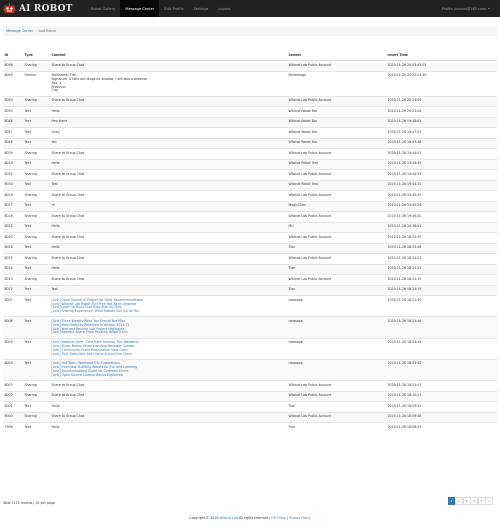 The image size is (500, 530). What do you see at coordinates (13, 386) in the screenshot?
I see `cell-id: 8003` at bounding box center [13, 386].